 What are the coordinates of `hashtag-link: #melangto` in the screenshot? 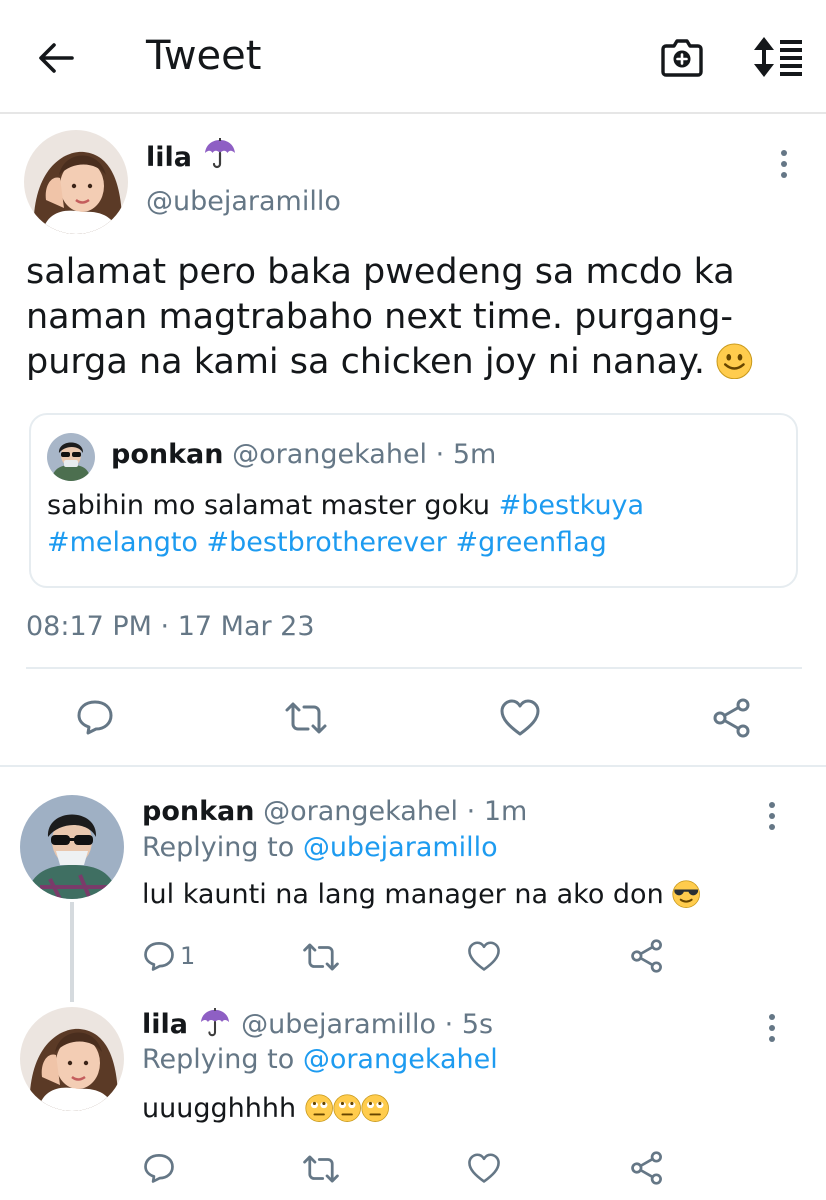 It's located at (122, 542).